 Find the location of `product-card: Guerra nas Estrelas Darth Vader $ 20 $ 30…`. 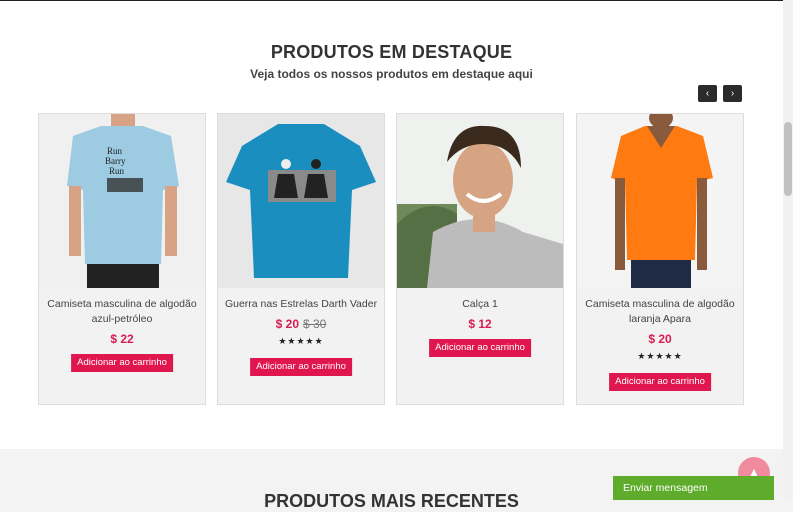

product-card: Guerra nas Estrelas Darth Vader $ 20 $ 30… is located at coordinates (301, 259).